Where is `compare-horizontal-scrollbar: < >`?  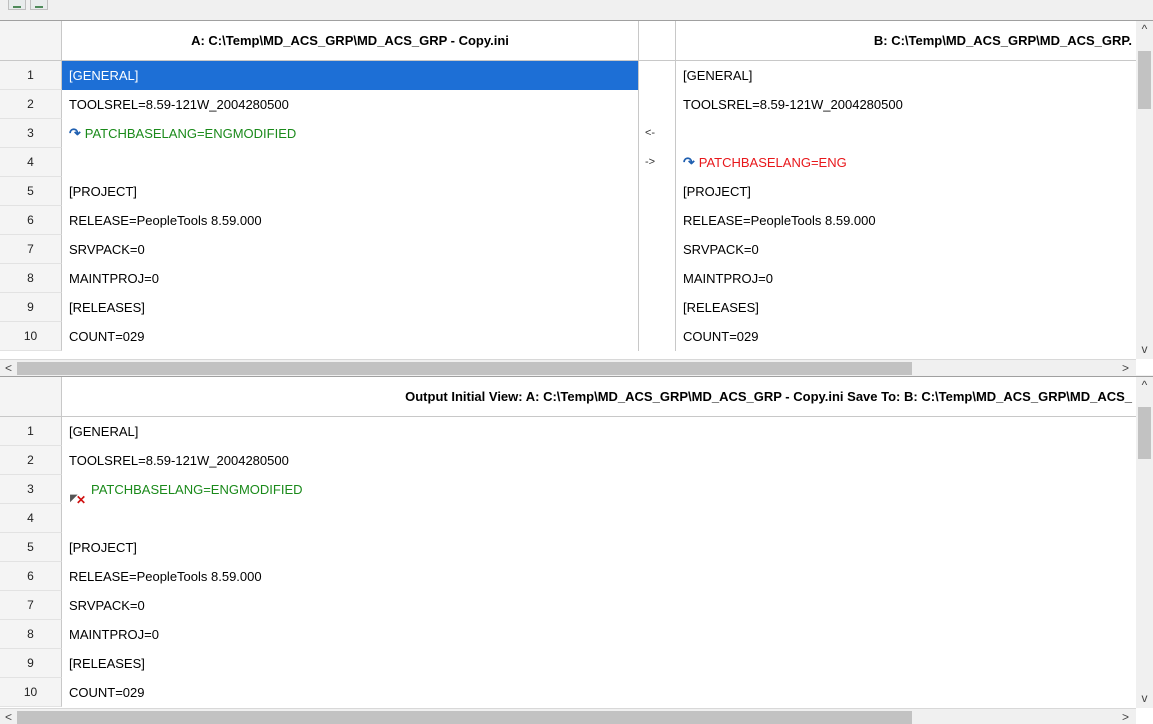
compare-horizontal-scrollbar: < > is located at coordinates (568, 367).